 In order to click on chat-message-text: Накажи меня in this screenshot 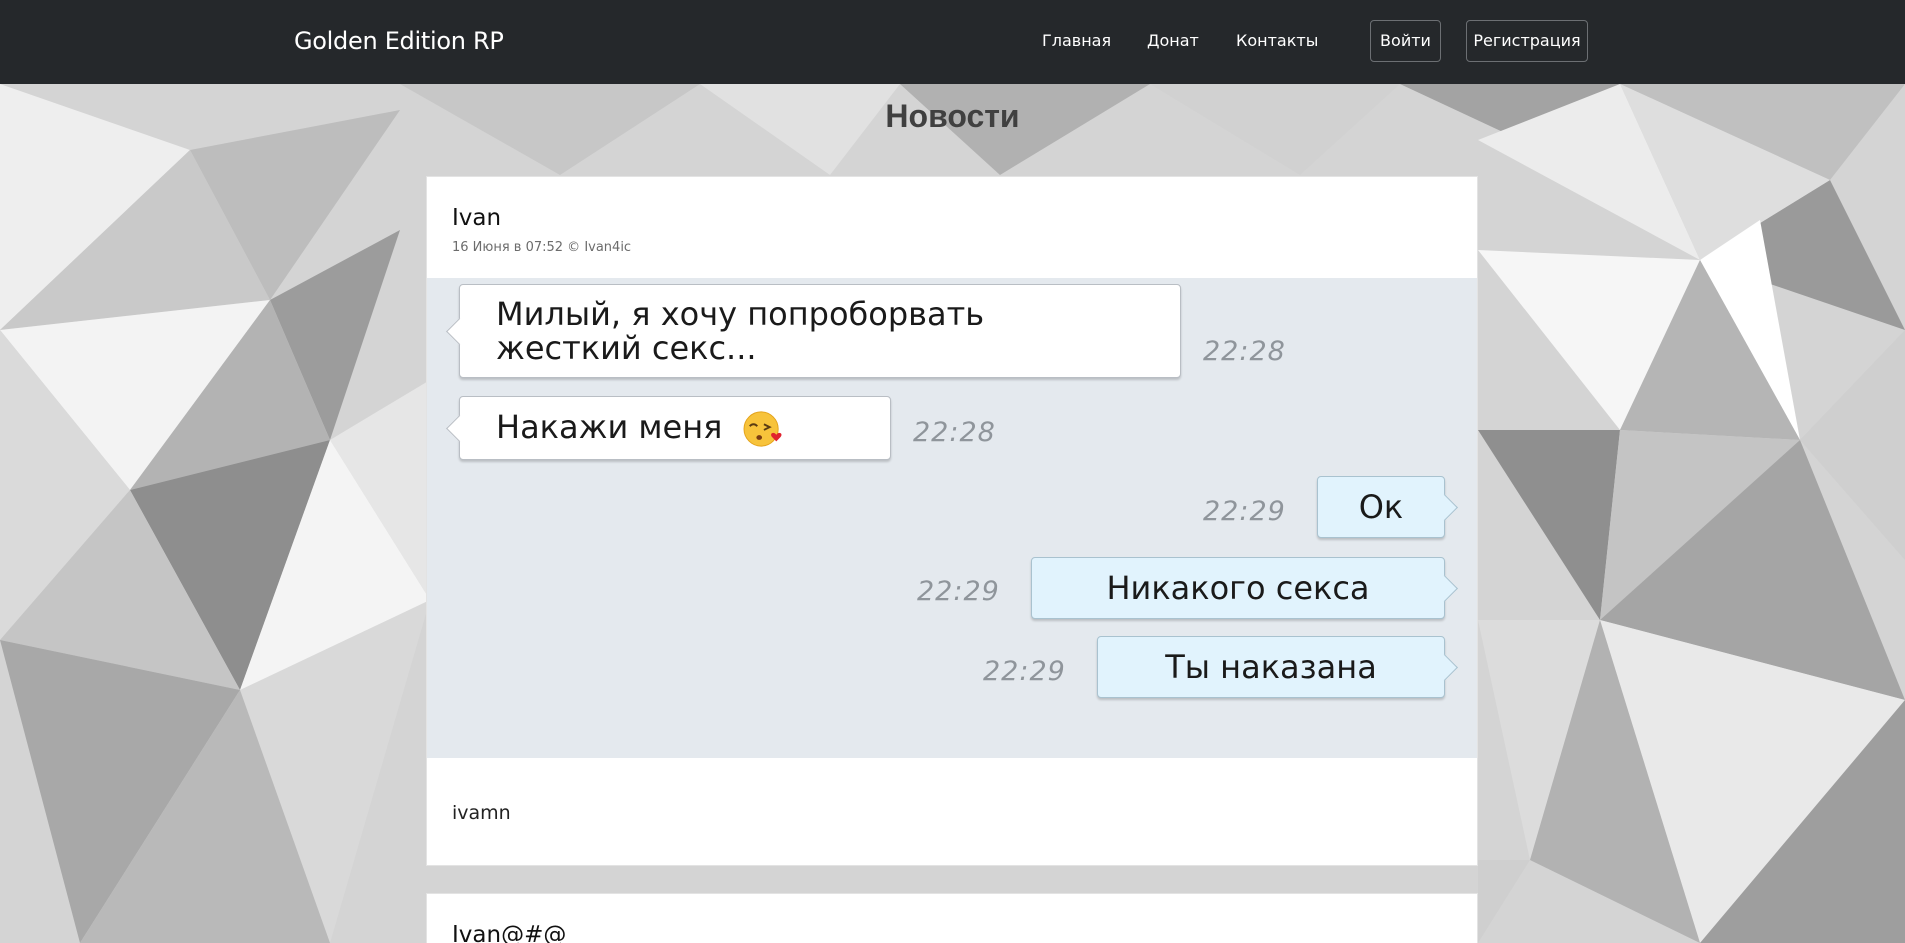, I will do `click(609, 427)`.